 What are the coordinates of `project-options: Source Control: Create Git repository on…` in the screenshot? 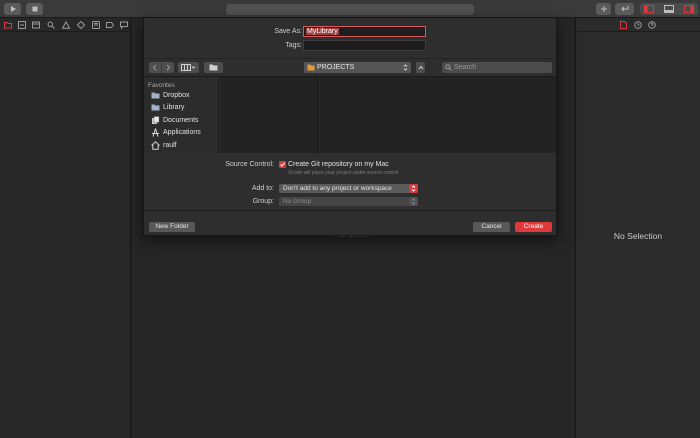 It's located at (350, 182).